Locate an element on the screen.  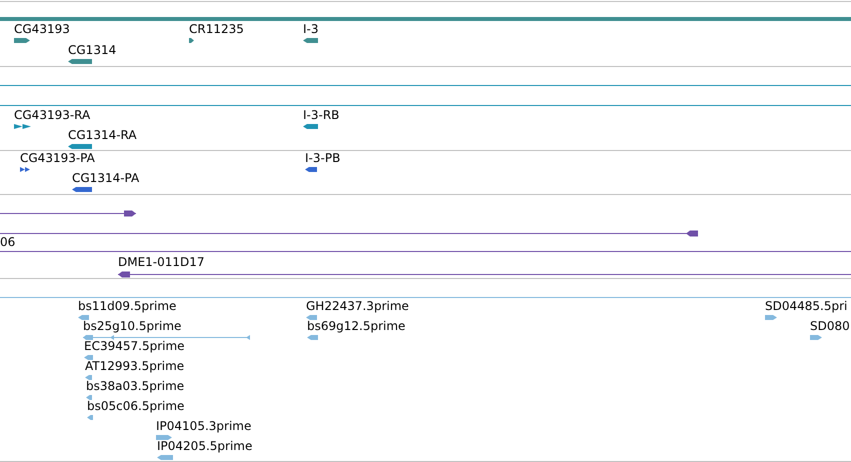
feature-label: CG43193-PA is located at coordinates (57, 158).